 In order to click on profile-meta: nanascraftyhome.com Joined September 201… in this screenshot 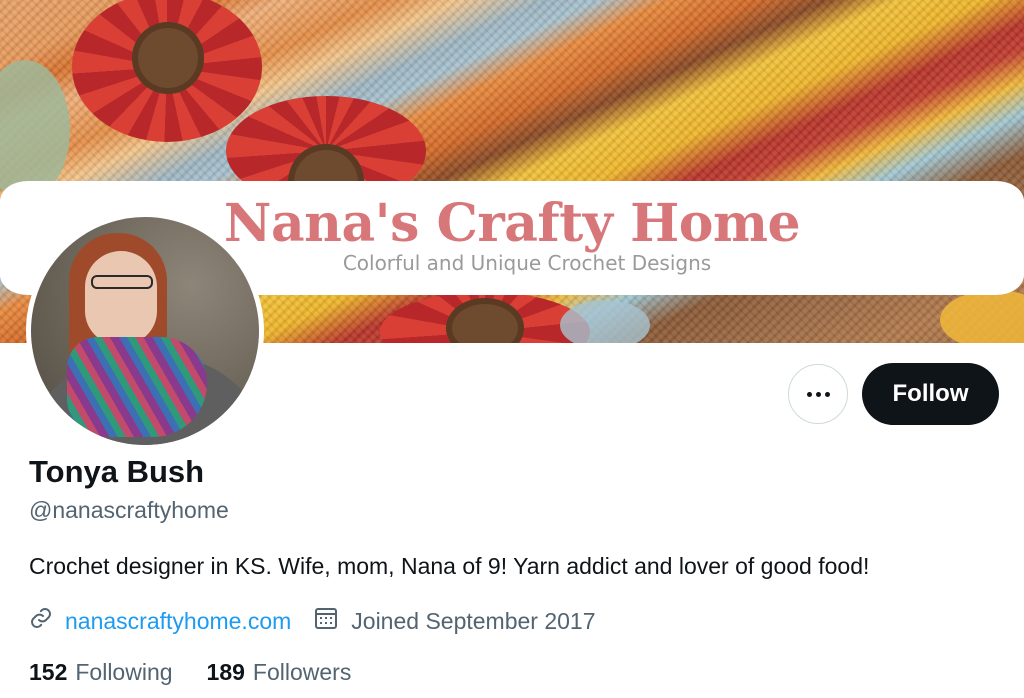, I will do `click(312, 621)`.